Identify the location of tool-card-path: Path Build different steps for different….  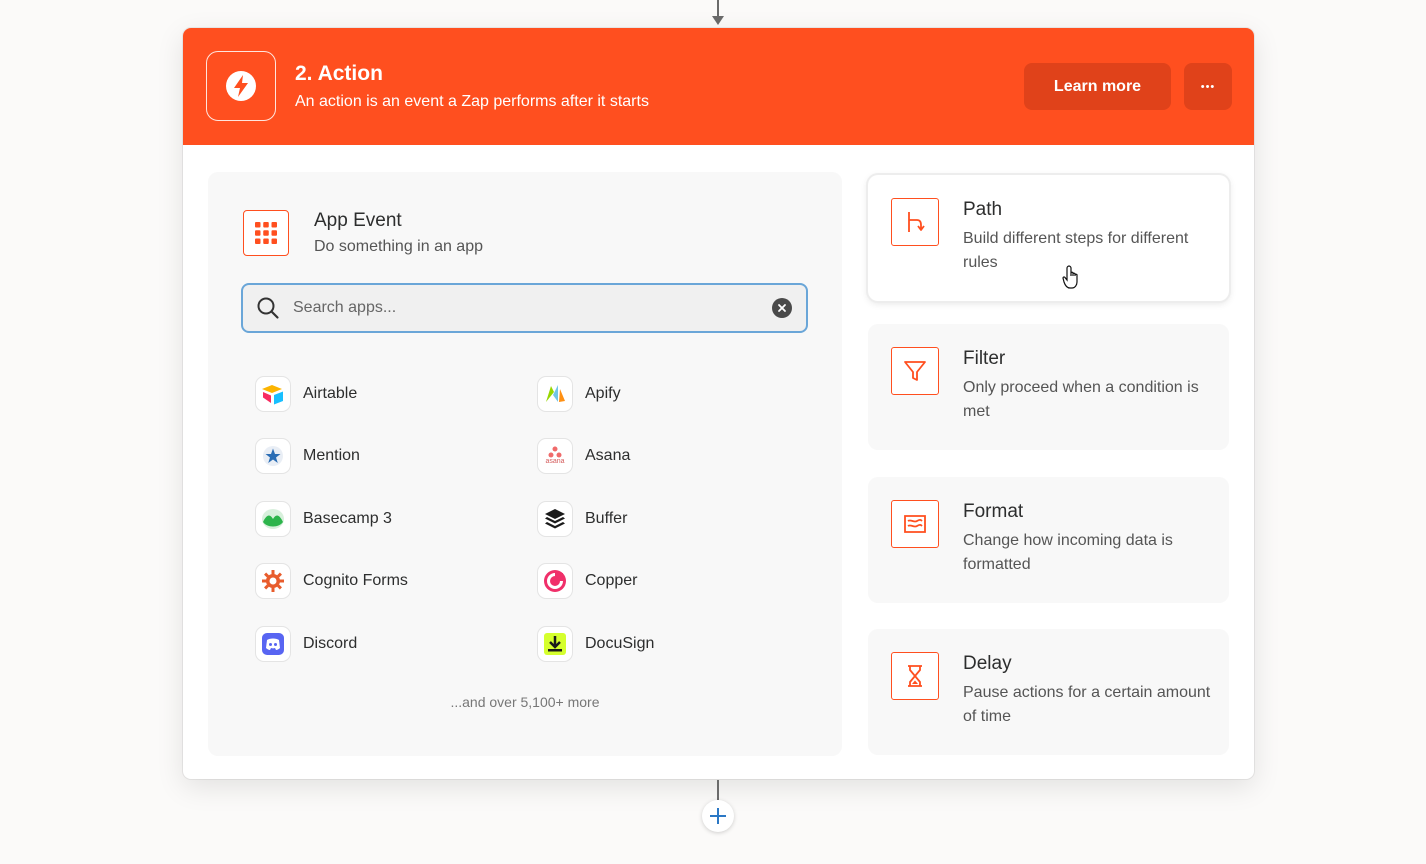
(1048, 238).